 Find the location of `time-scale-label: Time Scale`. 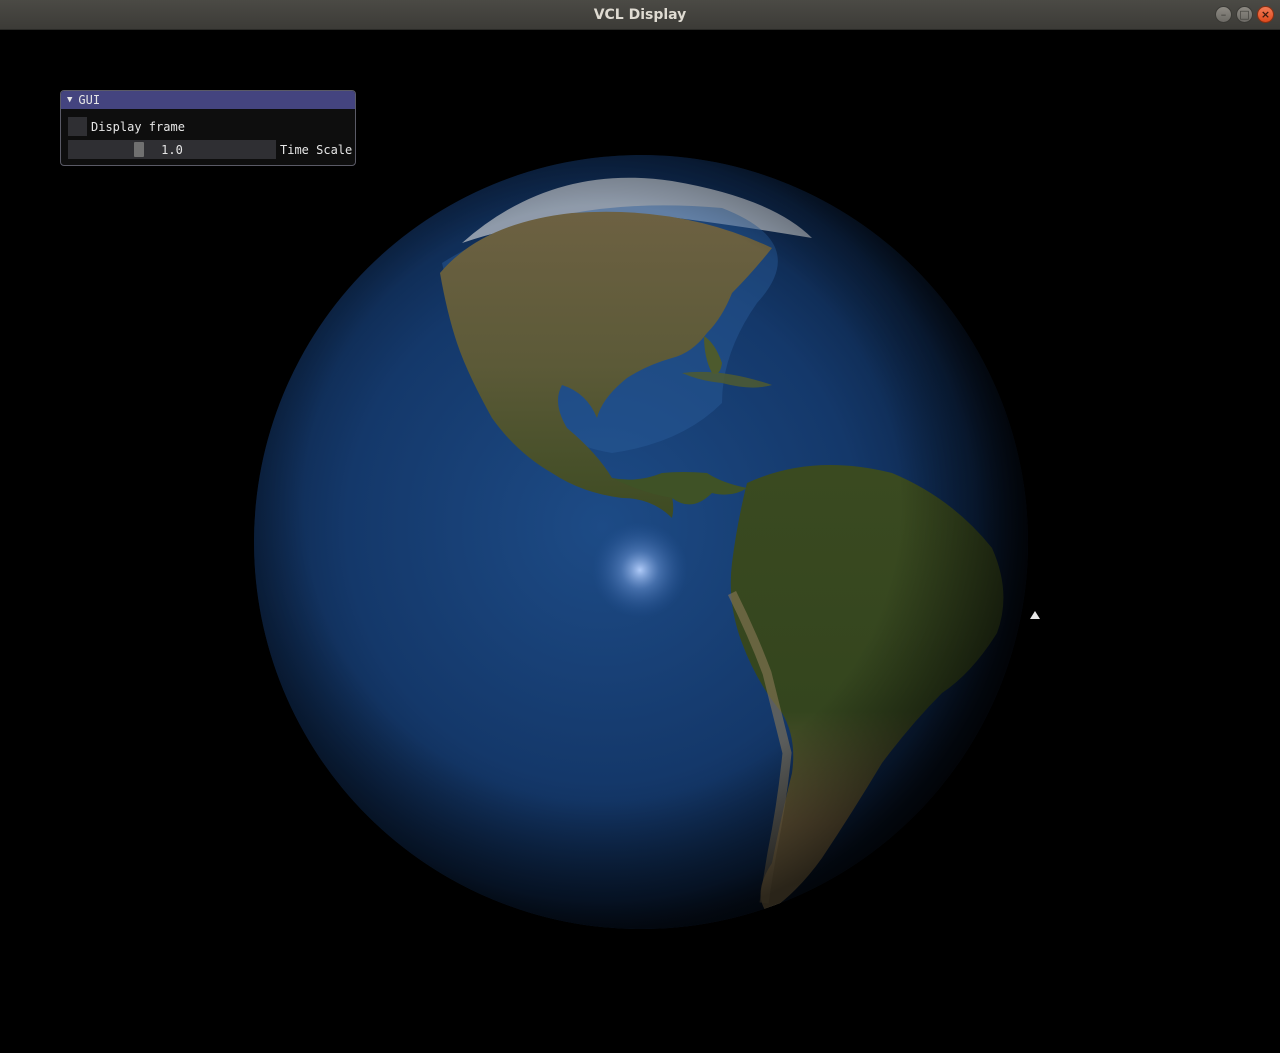

time-scale-label: Time Scale is located at coordinates (316, 149).